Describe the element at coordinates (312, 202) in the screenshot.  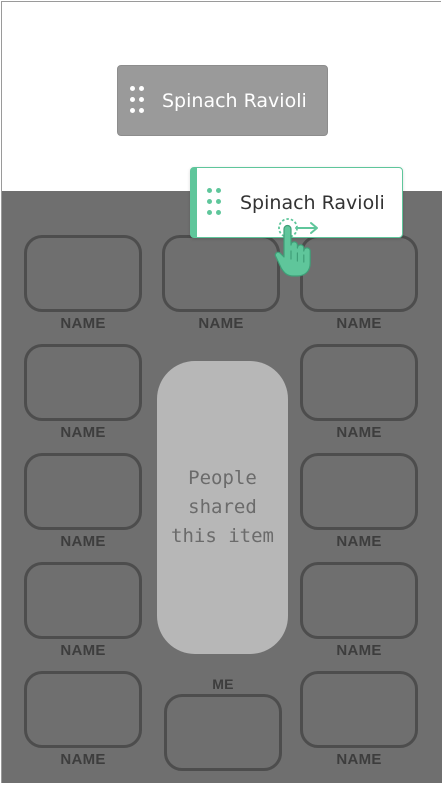
I see `dragged-item-label: Spinach Ravioli` at that location.